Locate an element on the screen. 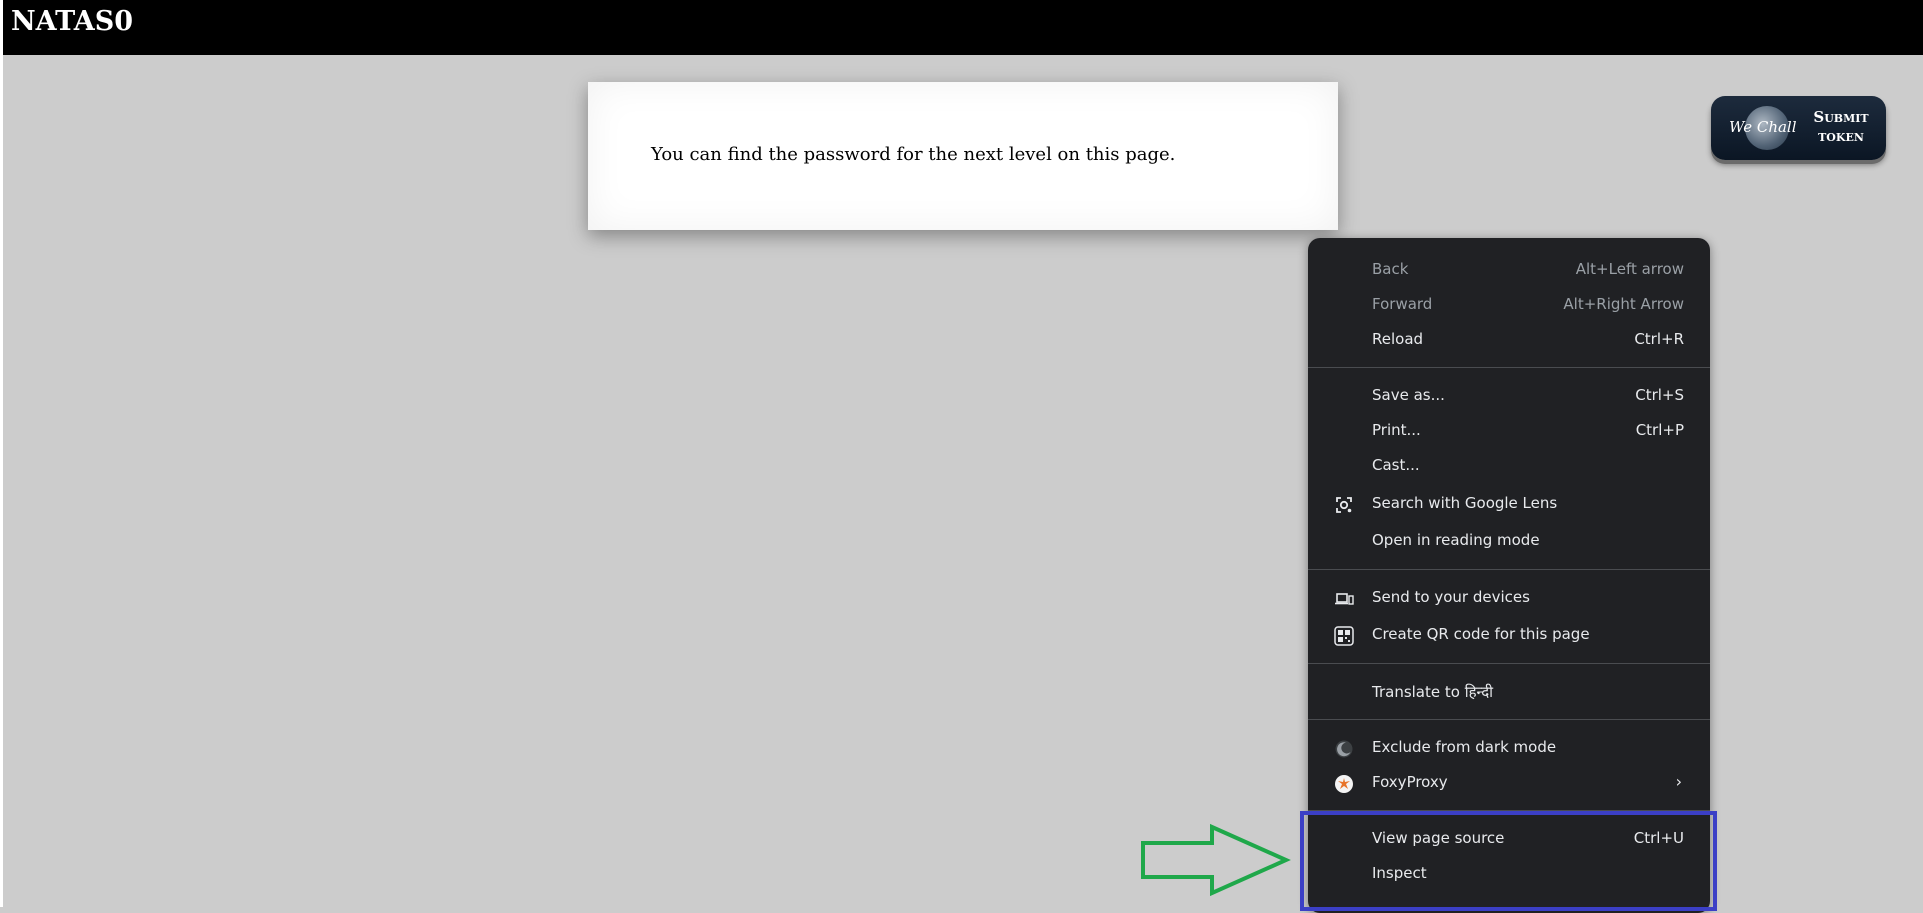  menu-item-label: Create QR code for this page is located at coordinates (1481, 634).